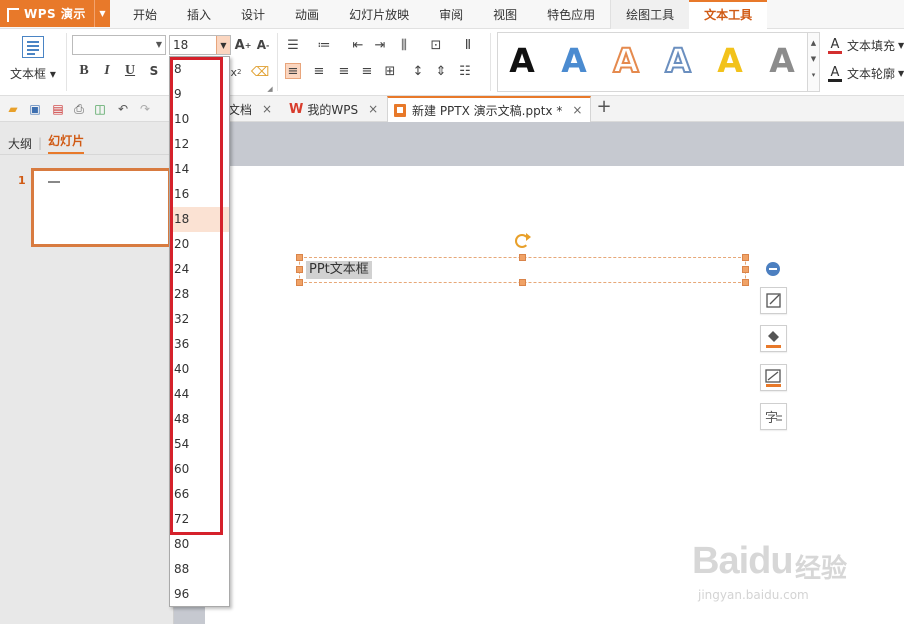 Image resolution: width=904 pixels, height=624 pixels. I want to click on increase-font-icon: A +, so click(243, 45).